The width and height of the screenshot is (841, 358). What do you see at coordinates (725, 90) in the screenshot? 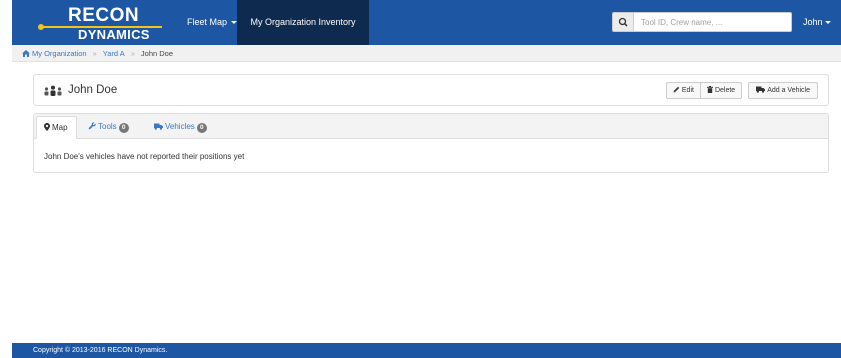
I see `delete-label: Delete` at bounding box center [725, 90].